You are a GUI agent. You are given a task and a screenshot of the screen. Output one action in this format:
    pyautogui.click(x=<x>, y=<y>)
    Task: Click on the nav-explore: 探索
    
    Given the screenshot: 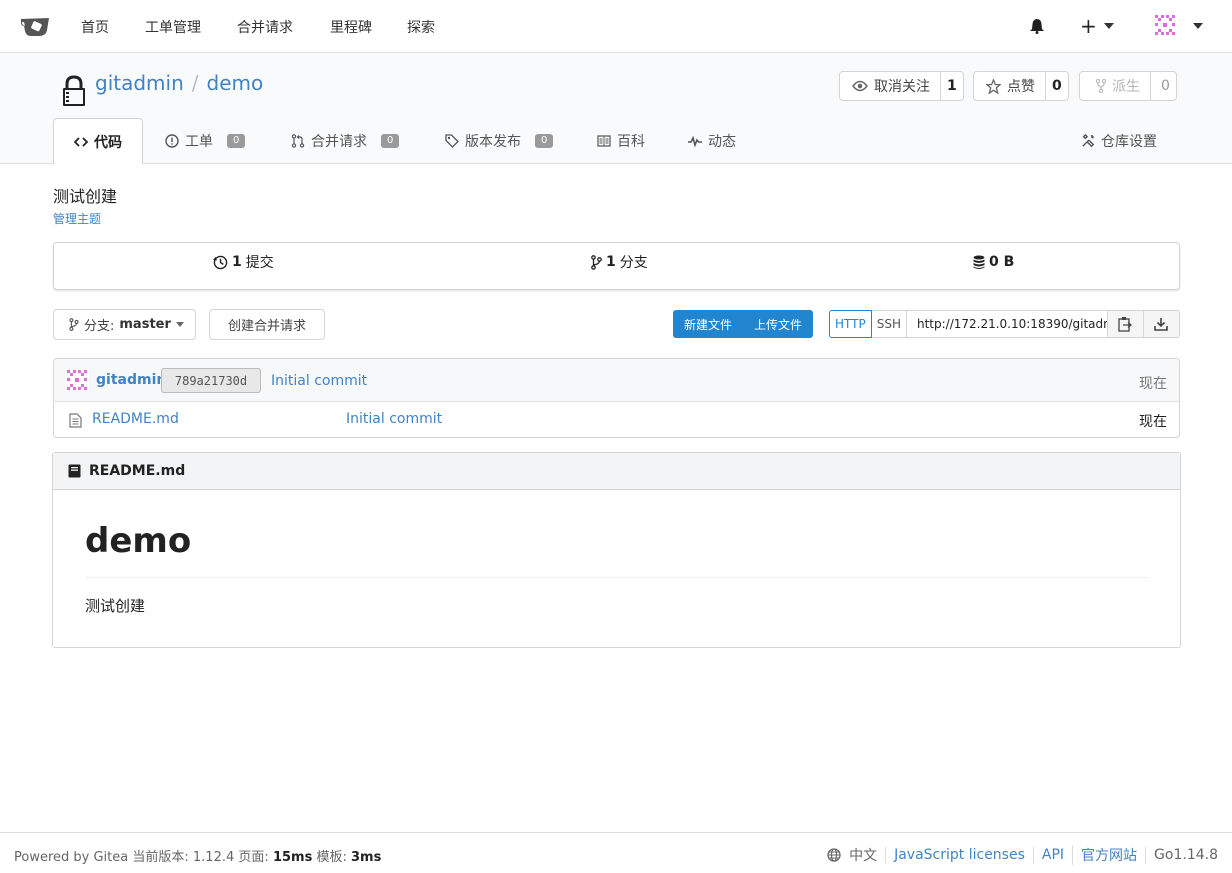 What is the action you would take?
    pyautogui.click(x=421, y=27)
    